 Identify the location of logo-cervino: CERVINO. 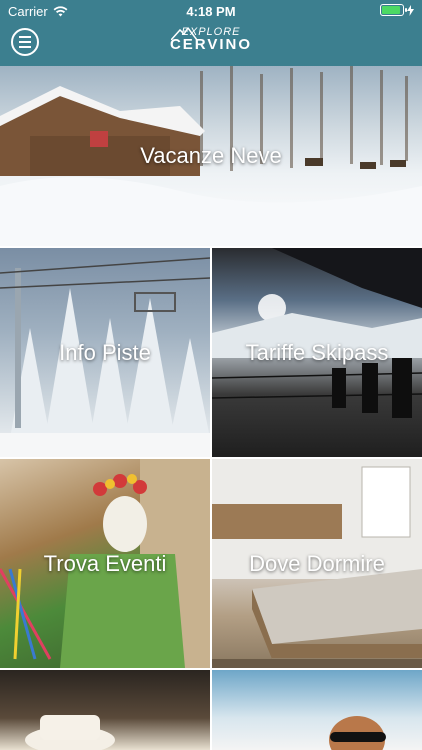
(211, 44).